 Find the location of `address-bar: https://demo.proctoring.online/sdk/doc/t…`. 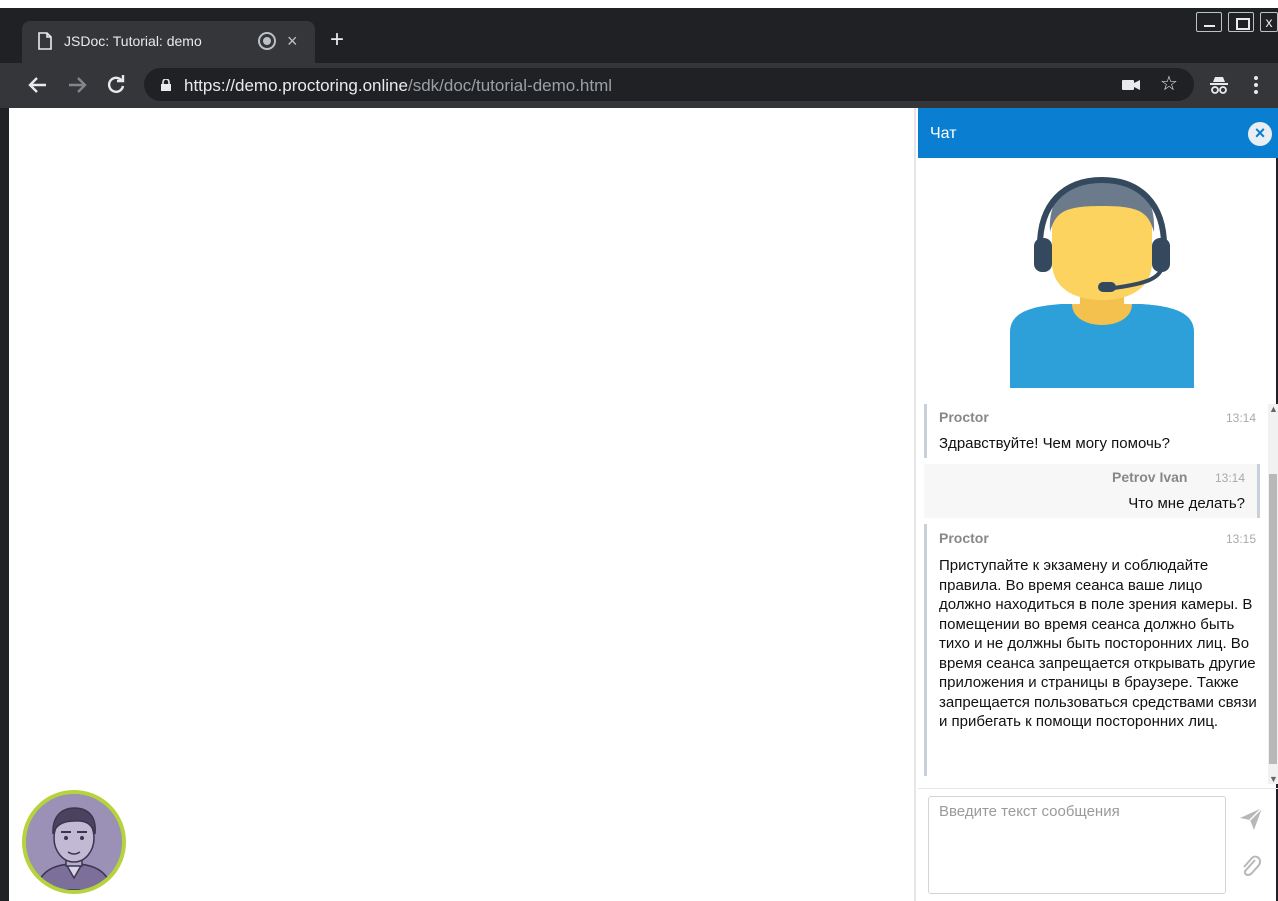

address-bar: https://demo.proctoring.online/sdk/doc/t… is located at coordinates (669, 84).